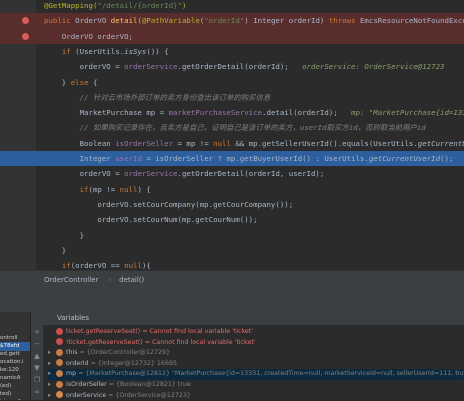 This screenshot has height=401, width=464. Describe the element at coordinates (344, 21) in the screenshot. I see `code-token: throws` at that location.